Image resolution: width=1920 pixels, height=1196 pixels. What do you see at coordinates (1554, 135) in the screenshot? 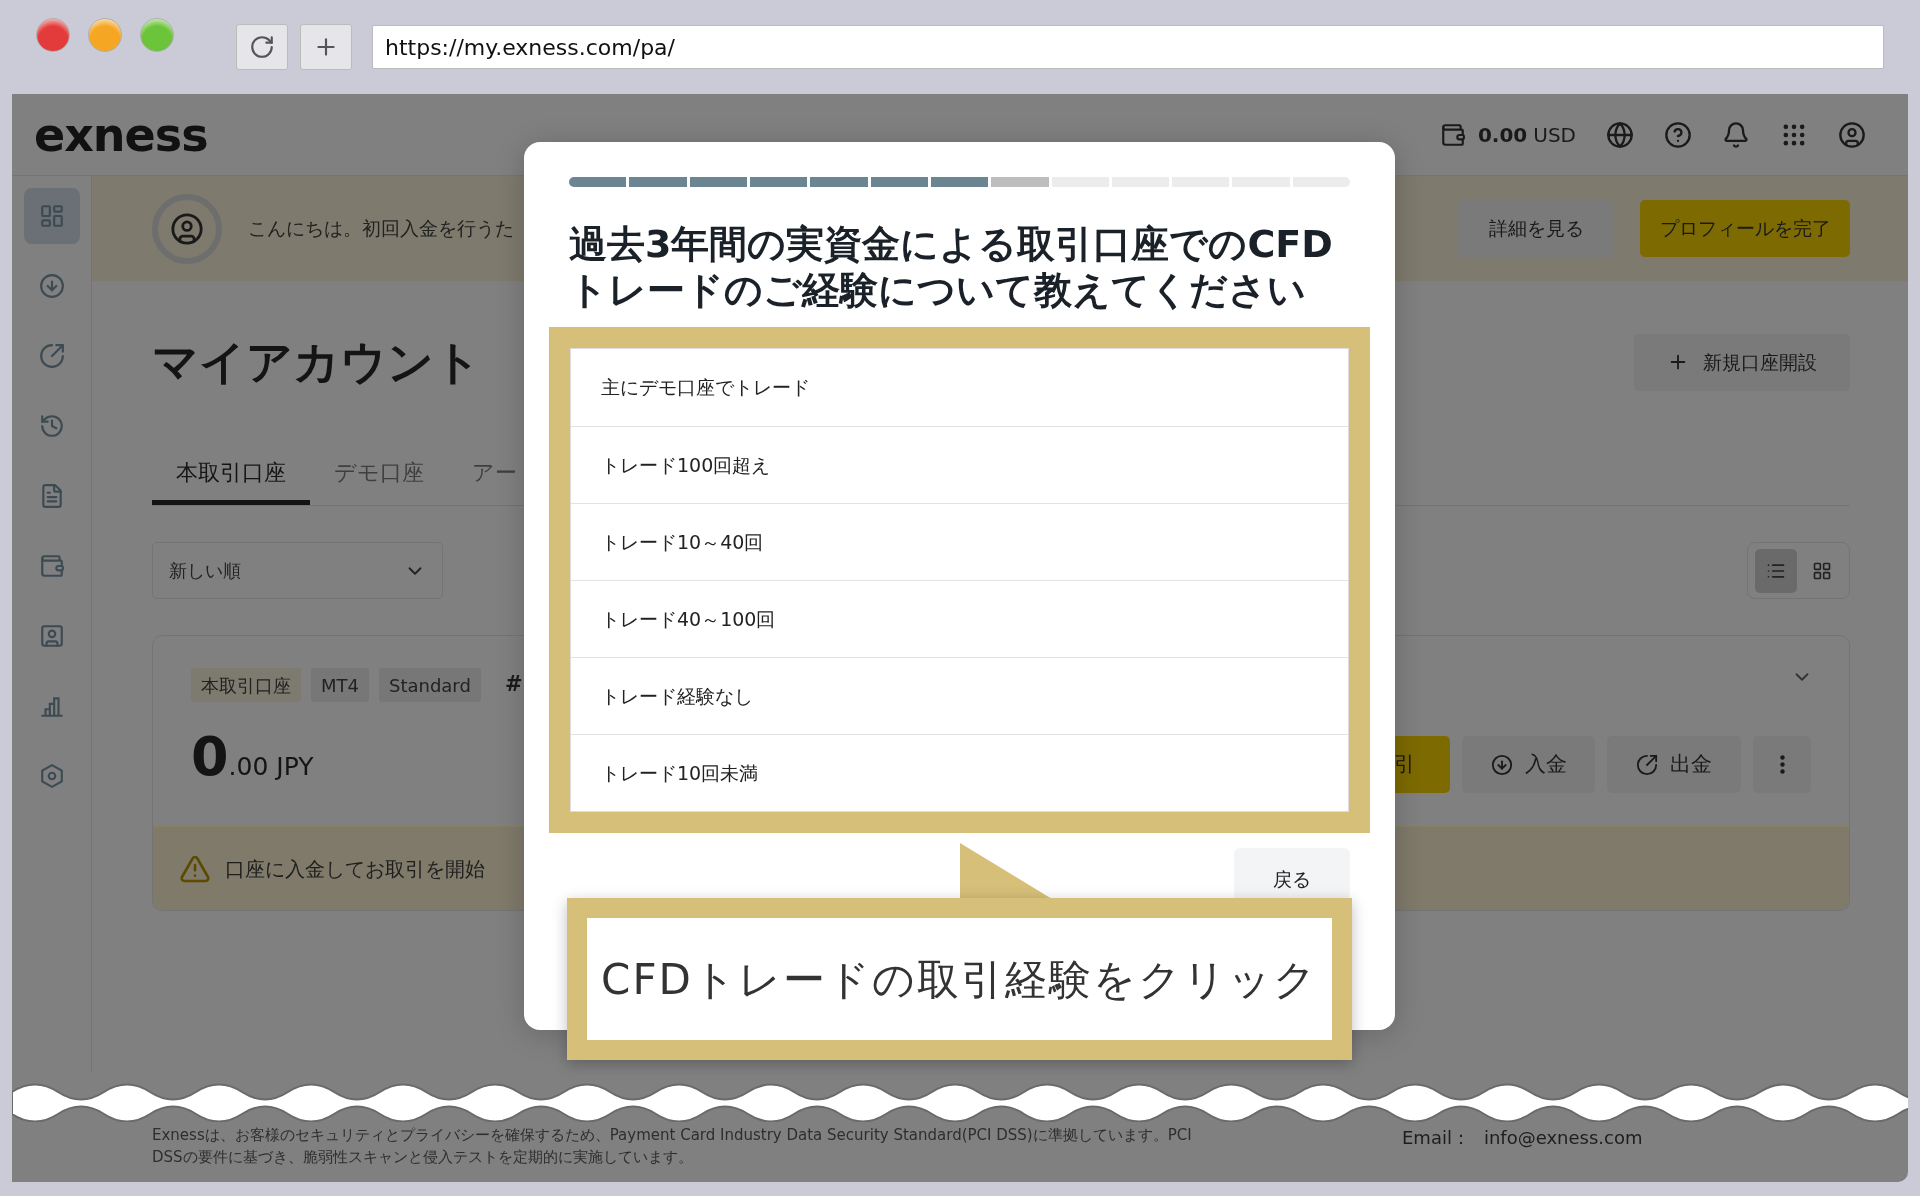
I see `balance-currency: USD` at bounding box center [1554, 135].